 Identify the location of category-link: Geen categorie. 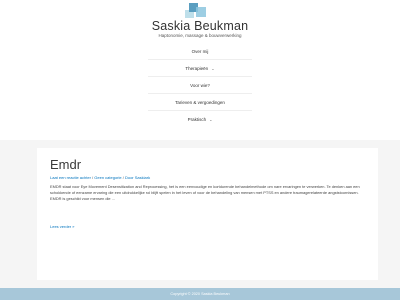
(107, 177).